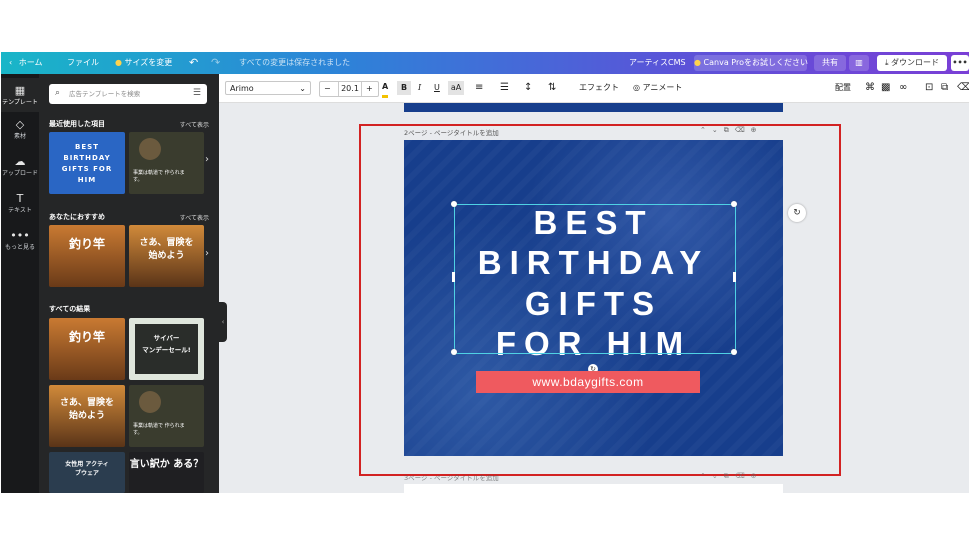 Image resolution: width=970 pixels, height=545 pixels. Describe the element at coordinates (504, 88) in the screenshot. I see `list-icon: ☰` at that location.